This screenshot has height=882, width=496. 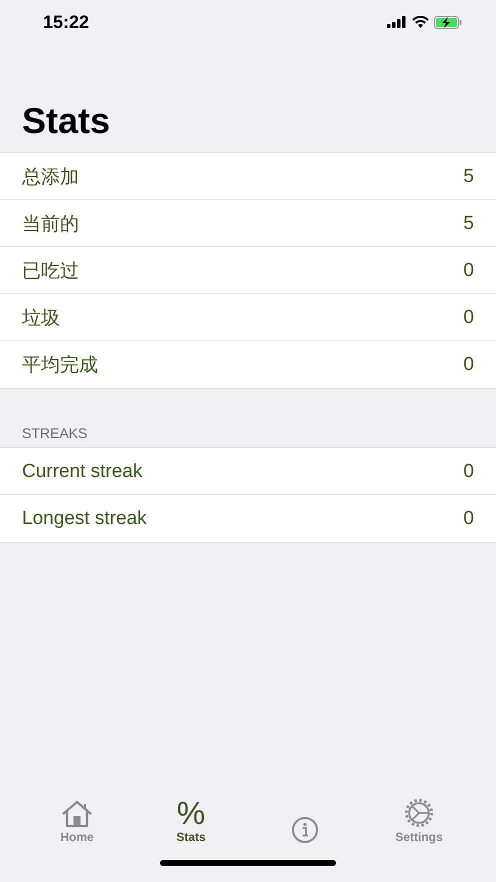 I want to click on section-header: STREAKS, so click(x=55, y=433).